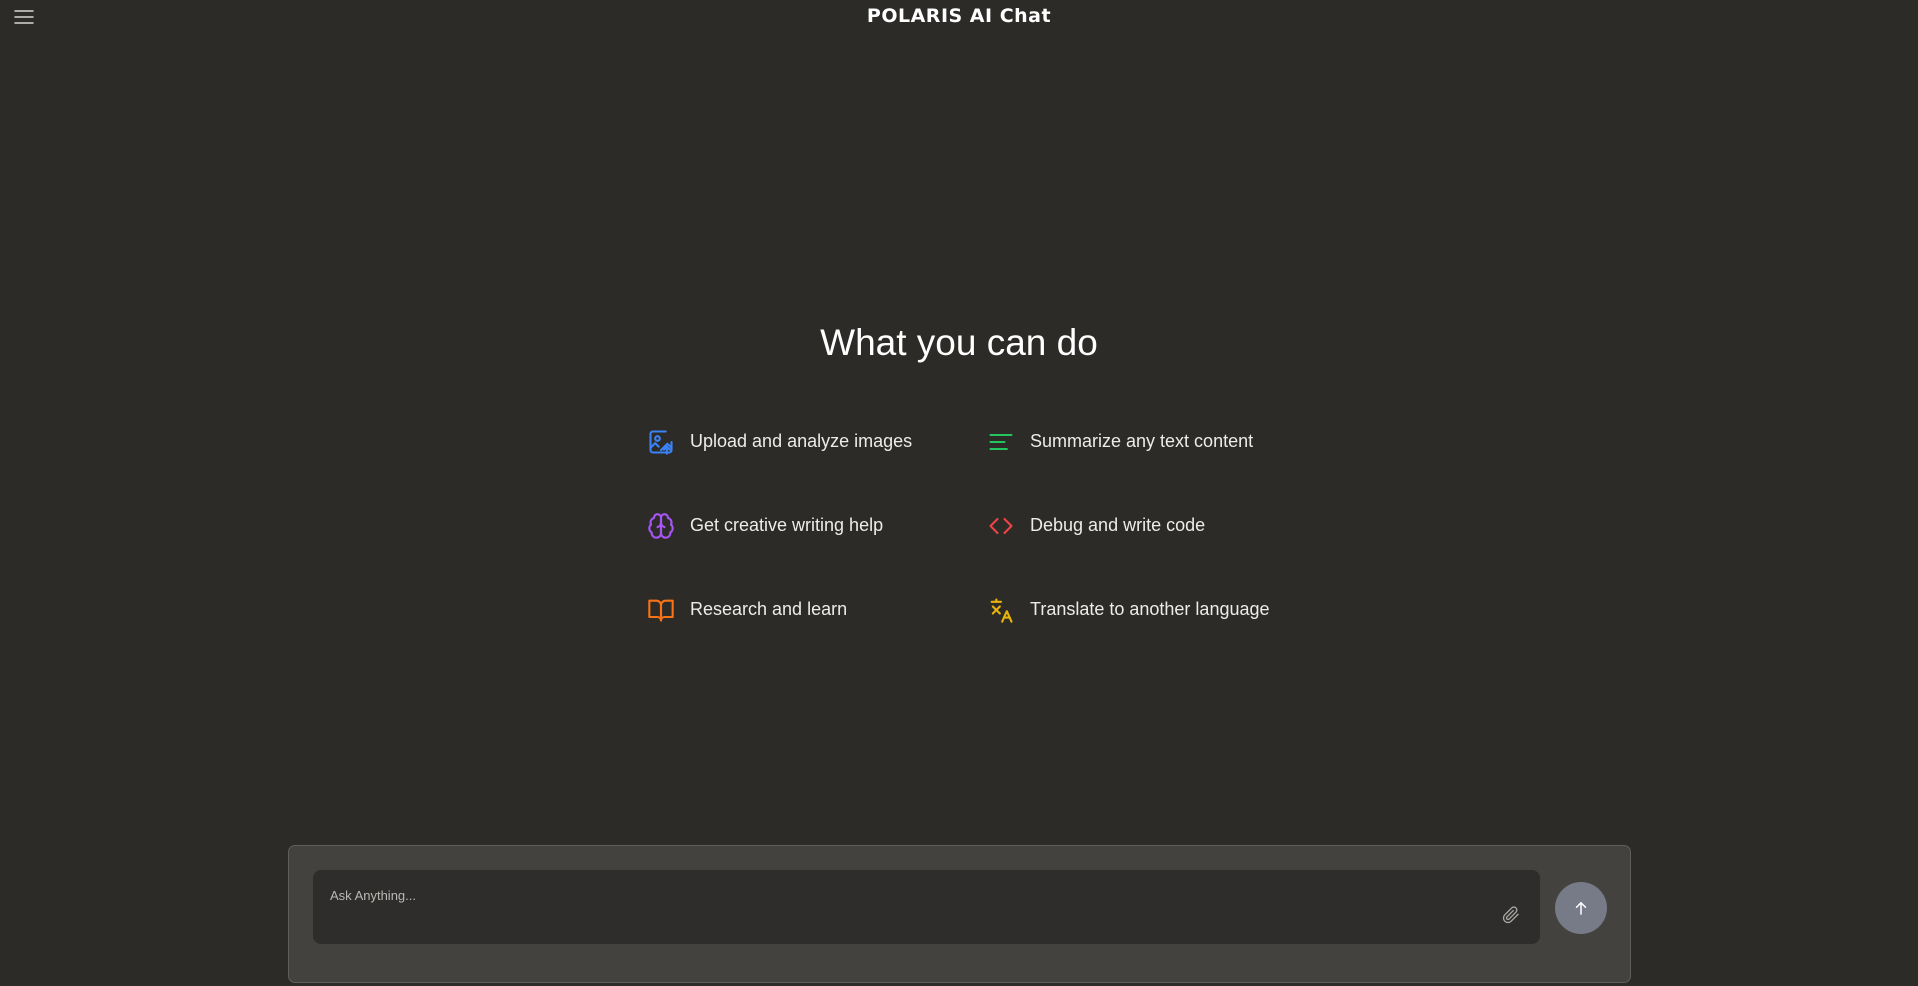 This screenshot has width=1918, height=986. I want to click on feature-debug-code: Debug and write code, so click(1156, 525).